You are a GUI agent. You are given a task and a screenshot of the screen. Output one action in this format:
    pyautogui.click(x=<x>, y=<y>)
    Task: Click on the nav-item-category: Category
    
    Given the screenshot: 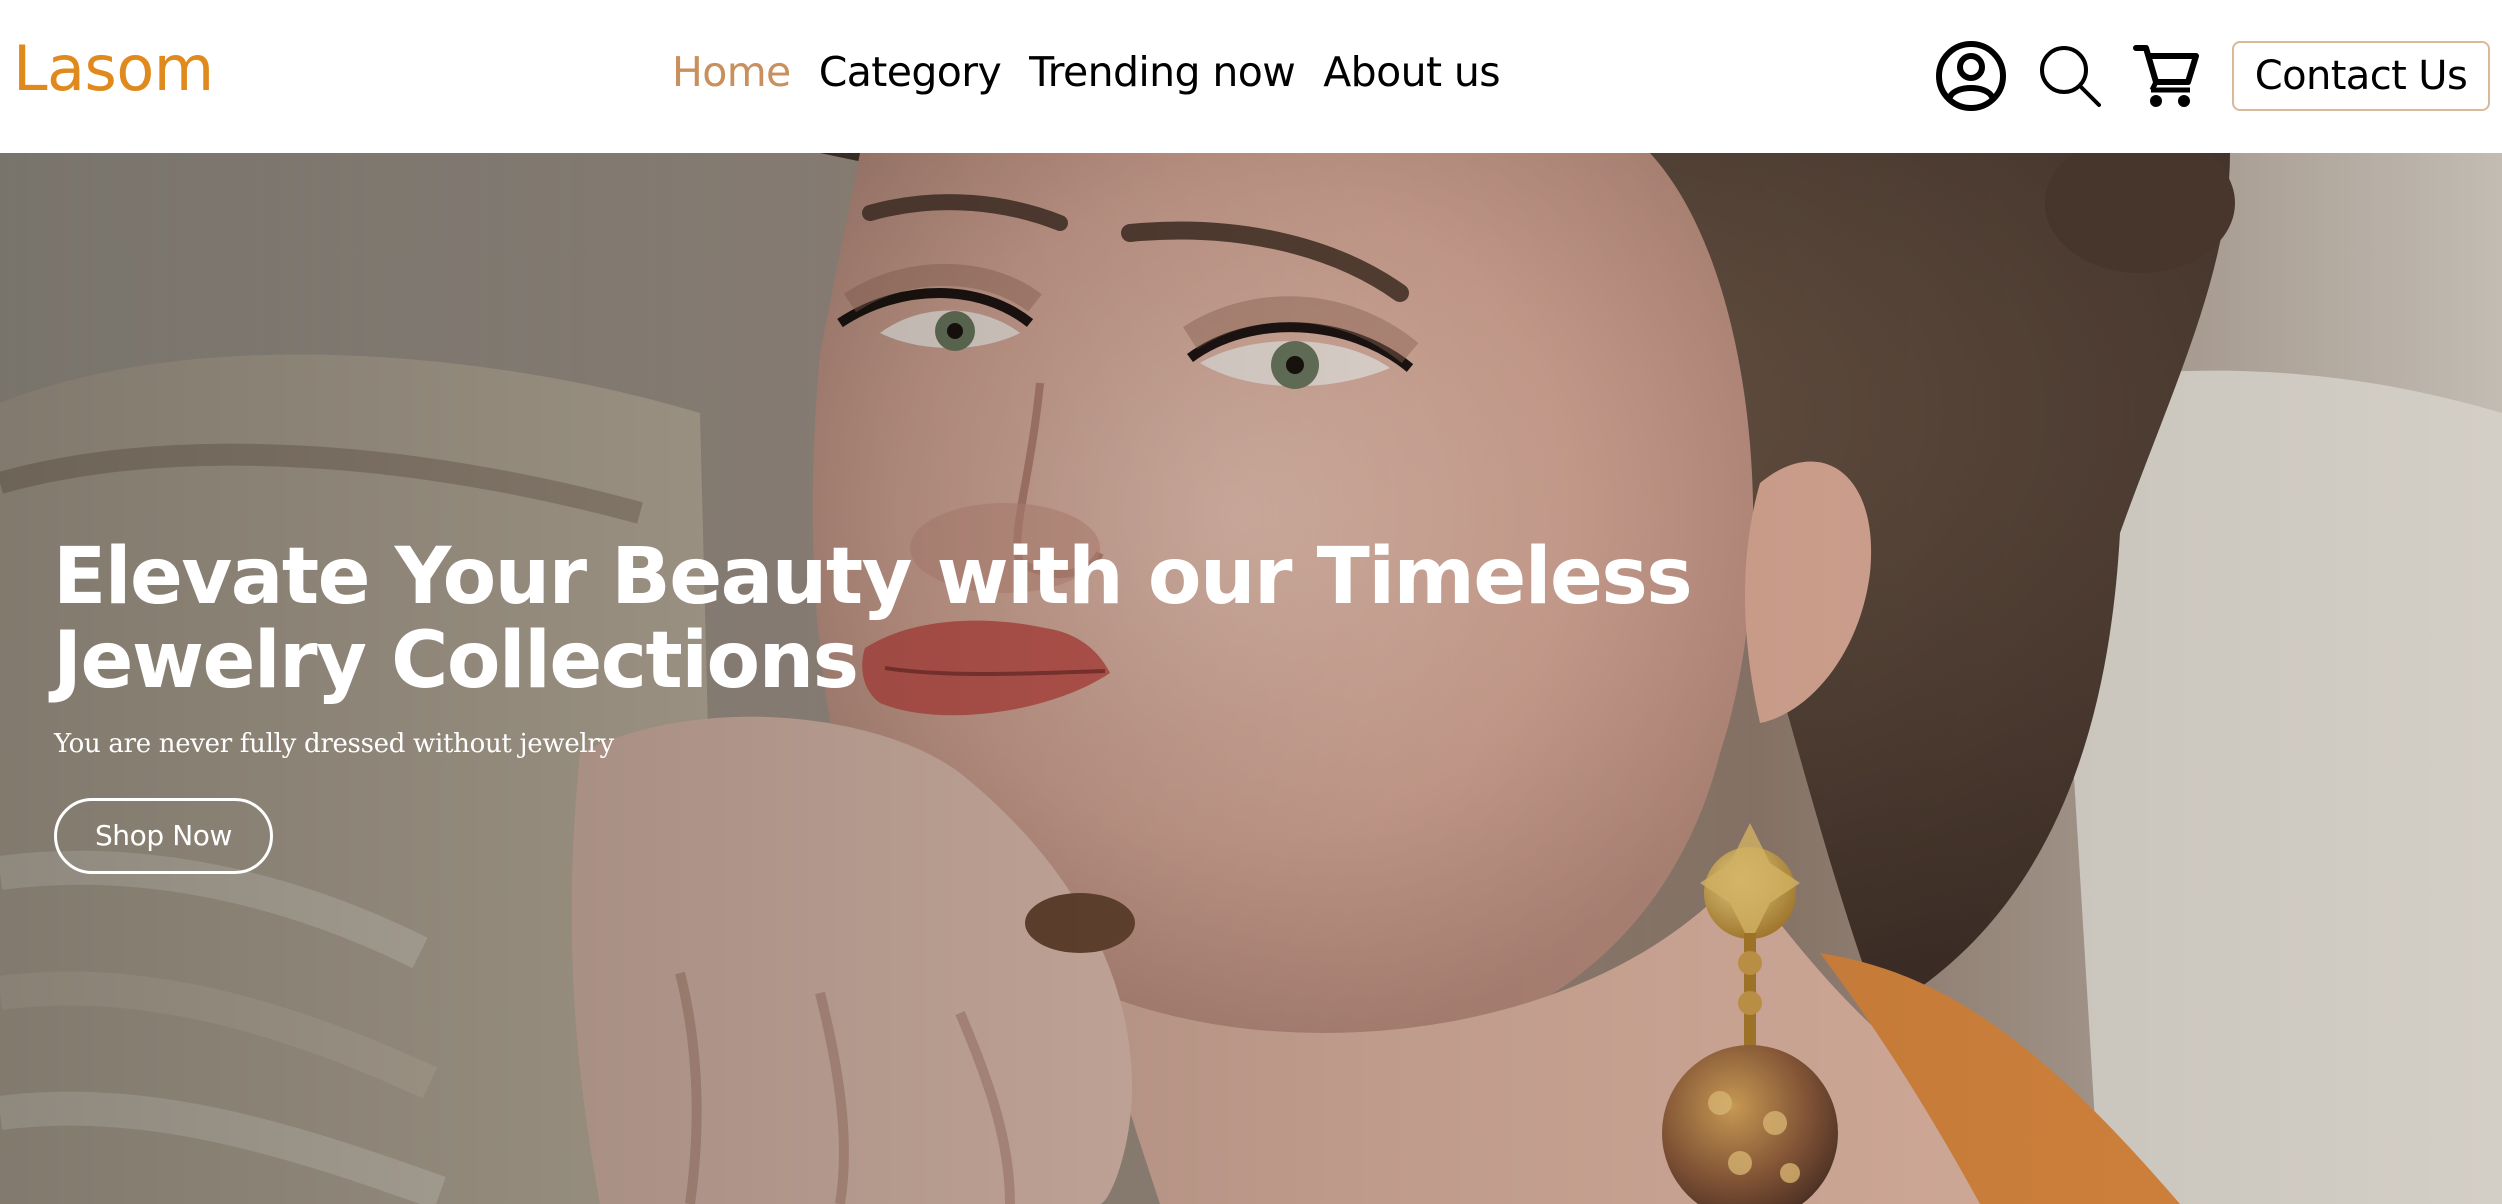 What is the action you would take?
    pyautogui.click(x=910, y=72)
    